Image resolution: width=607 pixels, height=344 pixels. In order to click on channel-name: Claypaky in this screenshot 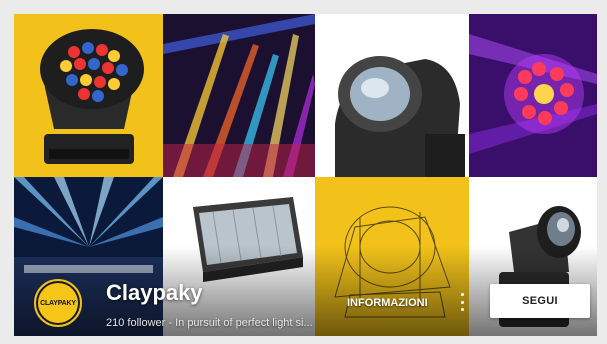, I will do `click(154, 293)`.